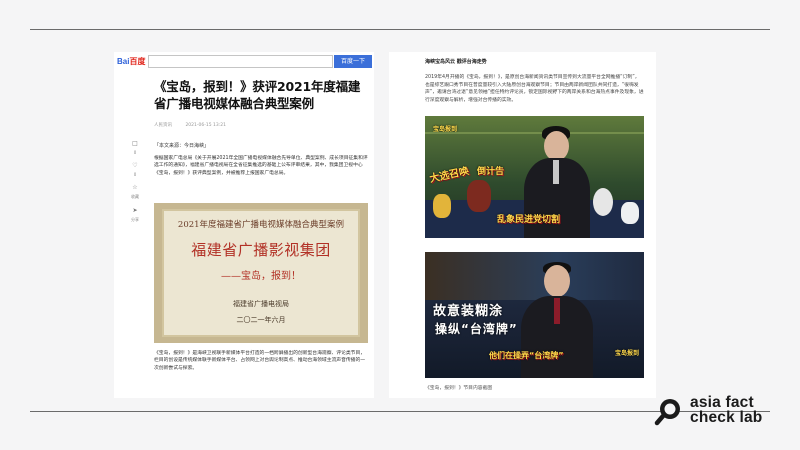 The height and width of the screenshot is (450, 800). What do you see at coordinates (459, 388) in the screenshot?
I see `screenshot-caption: 《宝岛，报到！》节目内容截图` at bounding box center [459, 388].